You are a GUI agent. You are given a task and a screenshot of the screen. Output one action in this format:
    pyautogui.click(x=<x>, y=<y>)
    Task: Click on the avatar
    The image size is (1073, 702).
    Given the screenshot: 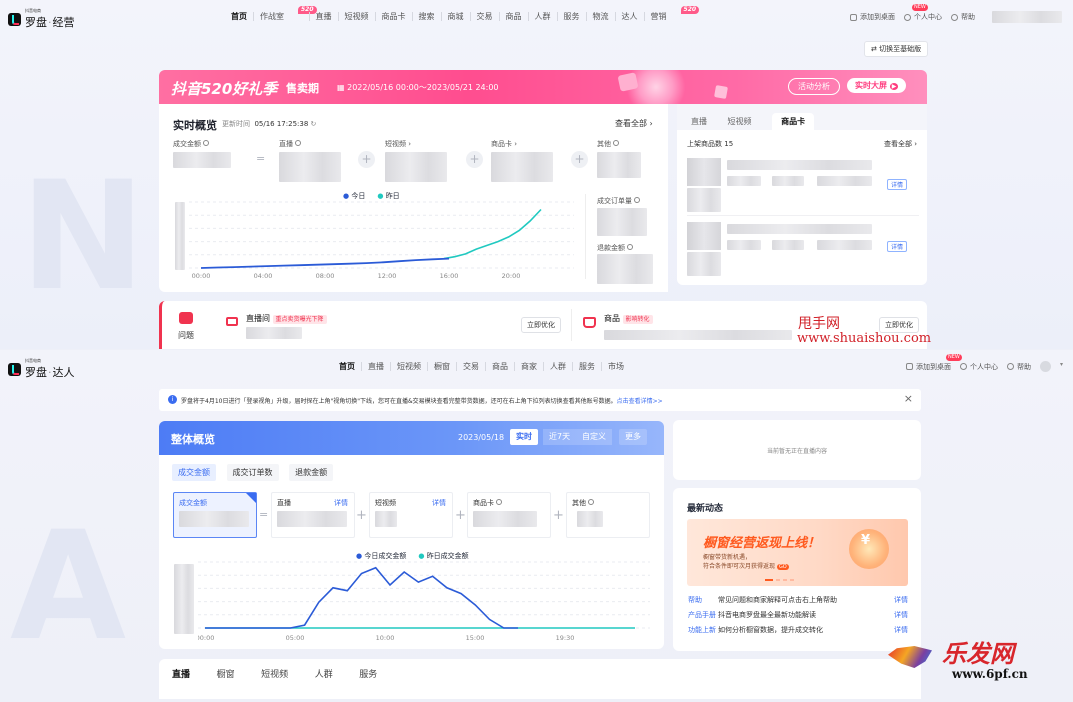 What is the action you would take?
    pyautogui.click(x=1045, y=366)
    